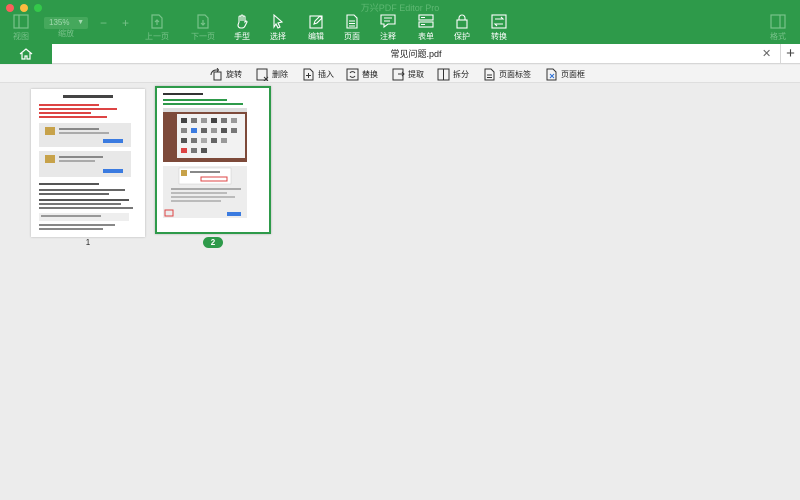 The image size is (800, 500). What do you see at coordinates (21, 36) in the screenshot?
I see `view-label: 视图` at bounding box center [21, 36].